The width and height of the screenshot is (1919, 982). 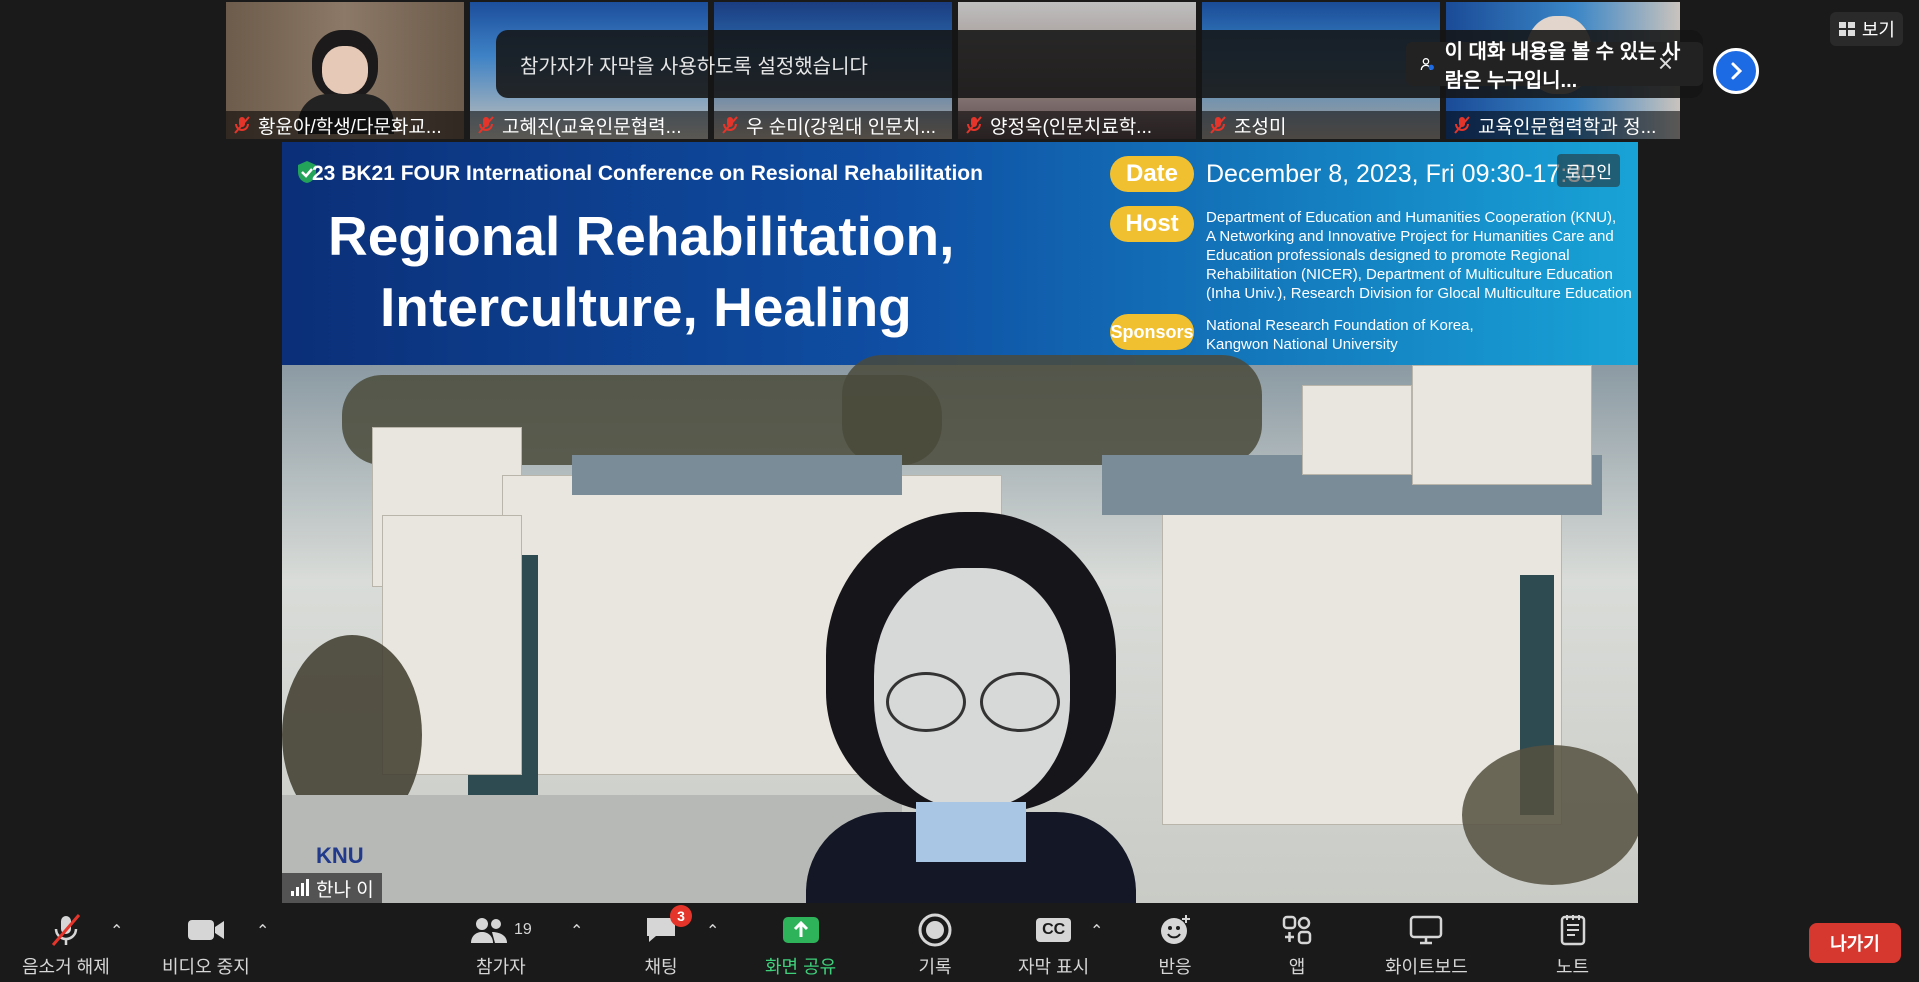 I want to click on captions-label: 자막 표시, so click(x=1054, y=967).